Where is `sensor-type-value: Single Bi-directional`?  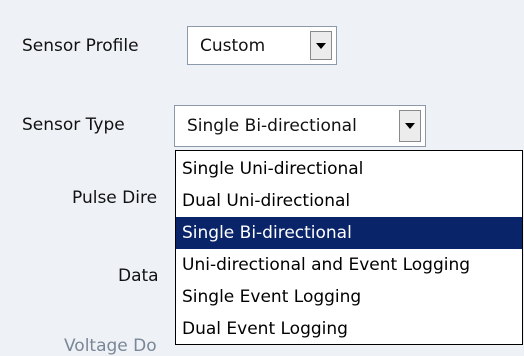
sensor-type-value: Single Bi-directional is located at coordinates (272, 126).